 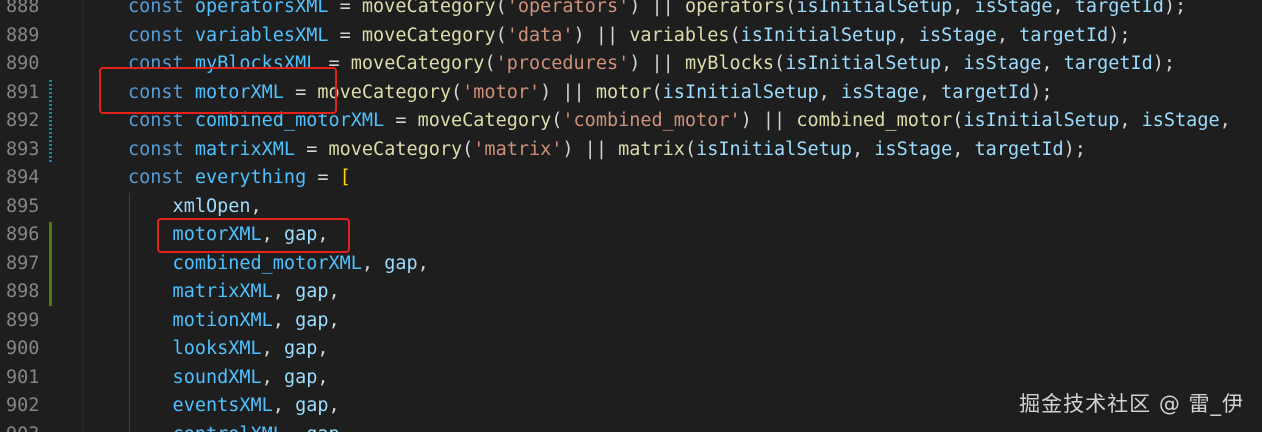 I want to click on code-token: matrixXML, so click(x=245, y=149).